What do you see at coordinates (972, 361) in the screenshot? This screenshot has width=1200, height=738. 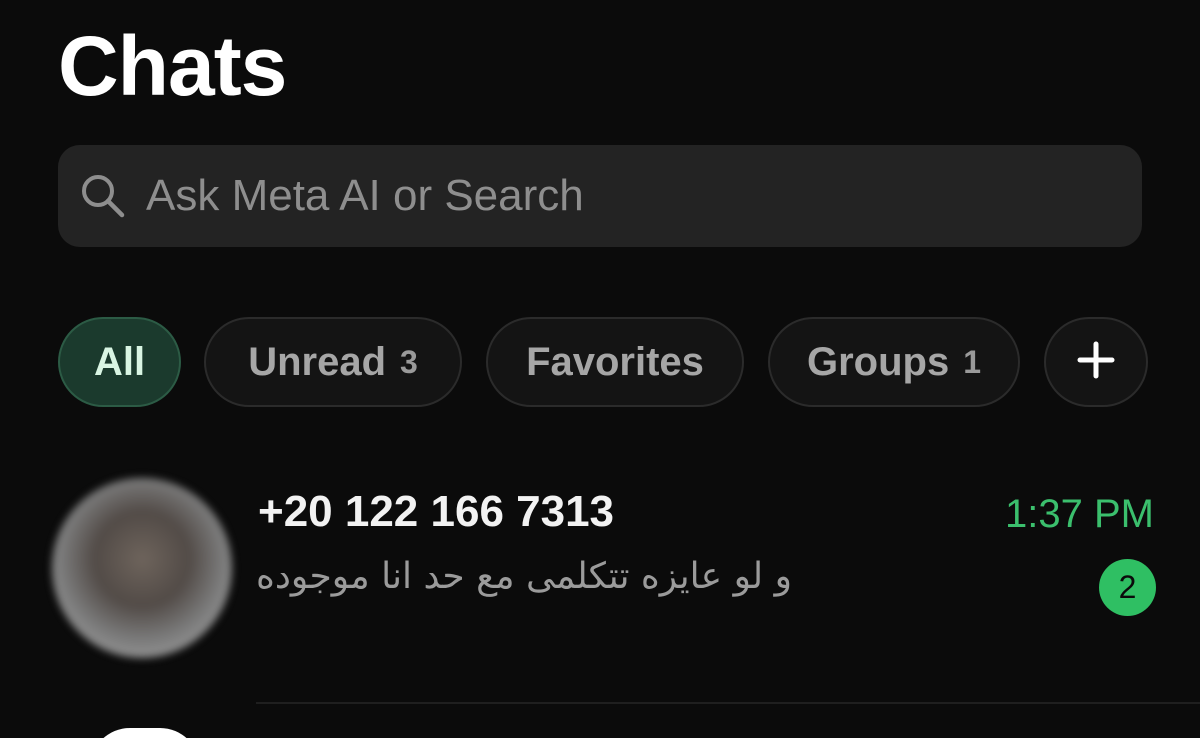 I see `filter-chip-count: 1` at bounding box center [972, 361].